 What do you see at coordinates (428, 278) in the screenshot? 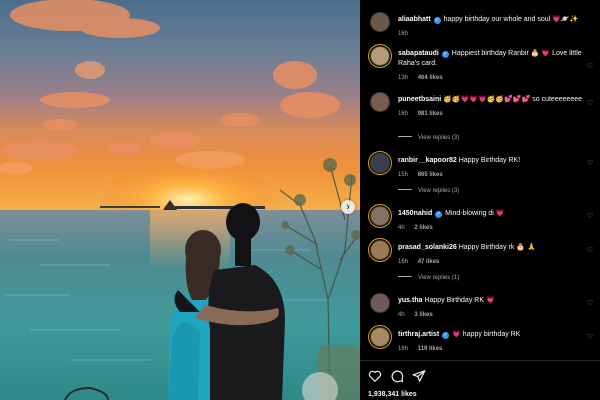
I see `view-replies-link: View replies (1)` at bounding box center [428, 278].